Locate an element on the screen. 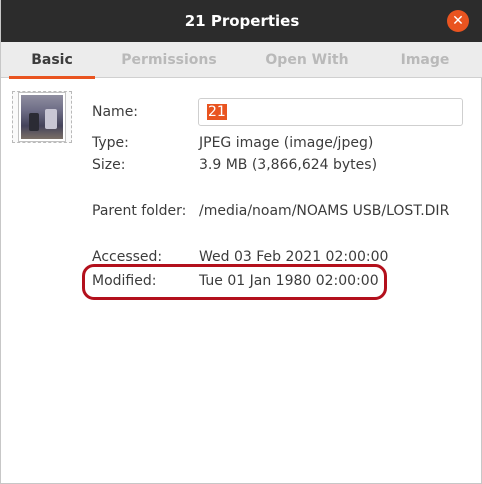  close-icon: ✕ is located at coordinates (458, 21).